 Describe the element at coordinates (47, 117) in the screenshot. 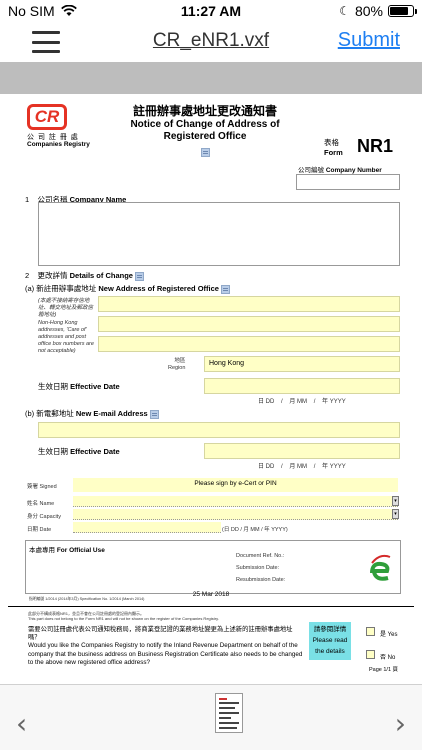

I see `cr-logo: CR` at that location.